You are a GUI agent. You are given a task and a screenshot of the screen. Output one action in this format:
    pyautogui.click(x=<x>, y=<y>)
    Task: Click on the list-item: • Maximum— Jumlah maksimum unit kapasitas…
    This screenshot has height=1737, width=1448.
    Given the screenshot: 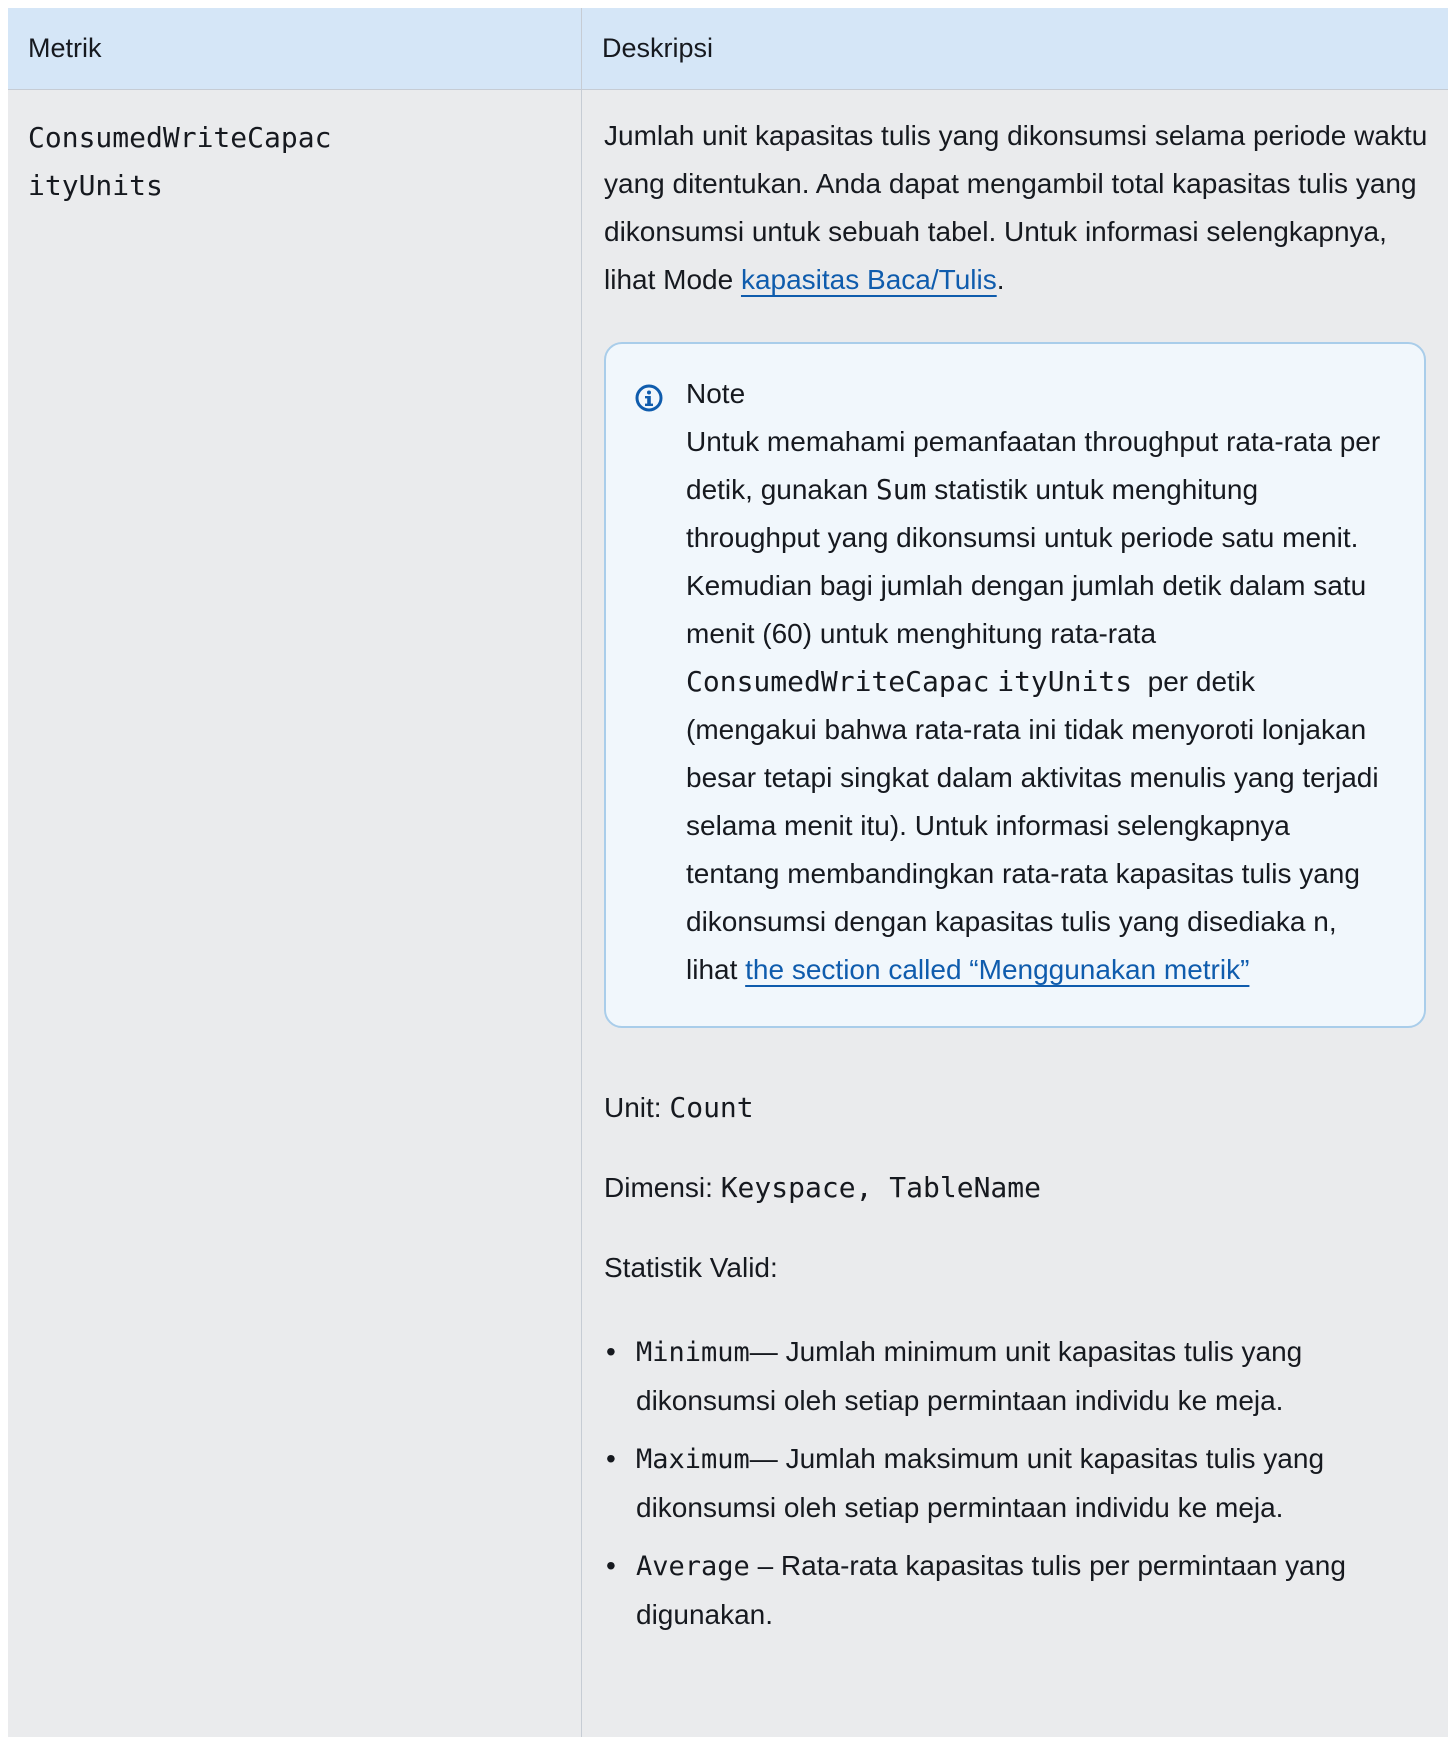 What is the action you would take?
    pyautogui.click(x=1017, y=1483)
    